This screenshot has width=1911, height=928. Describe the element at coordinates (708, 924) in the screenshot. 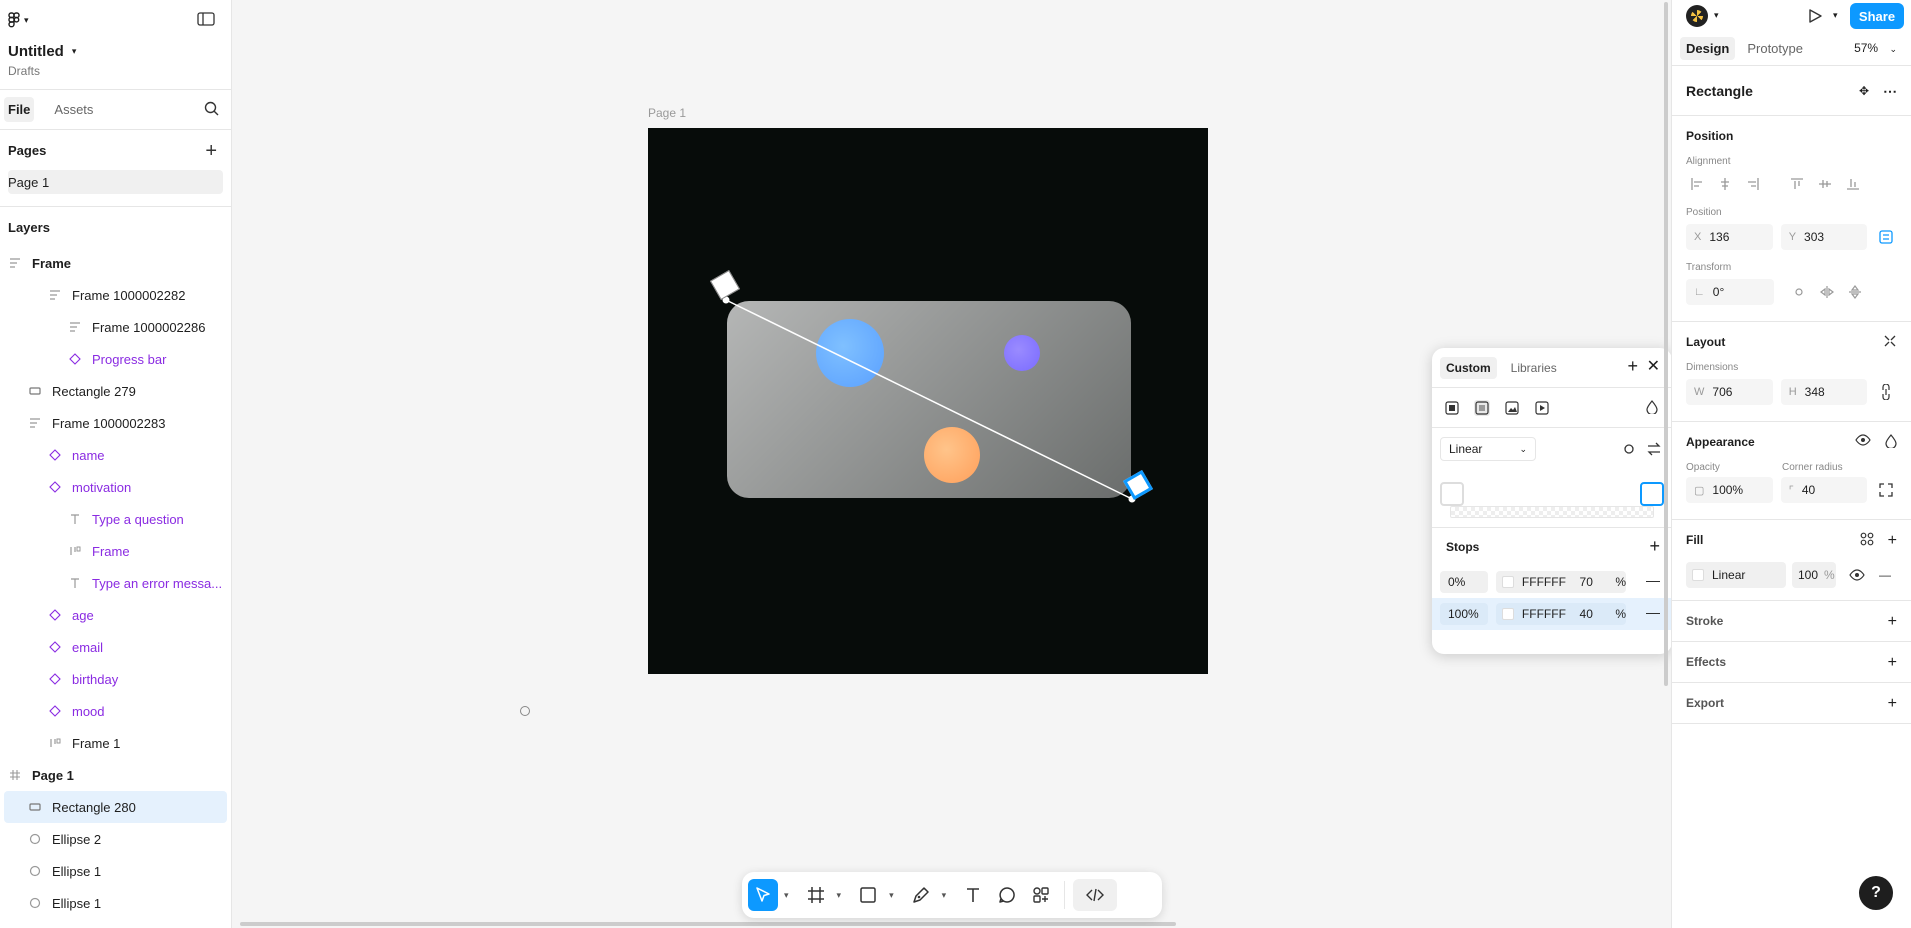

I see `horizontal-scrollbar` at that location.